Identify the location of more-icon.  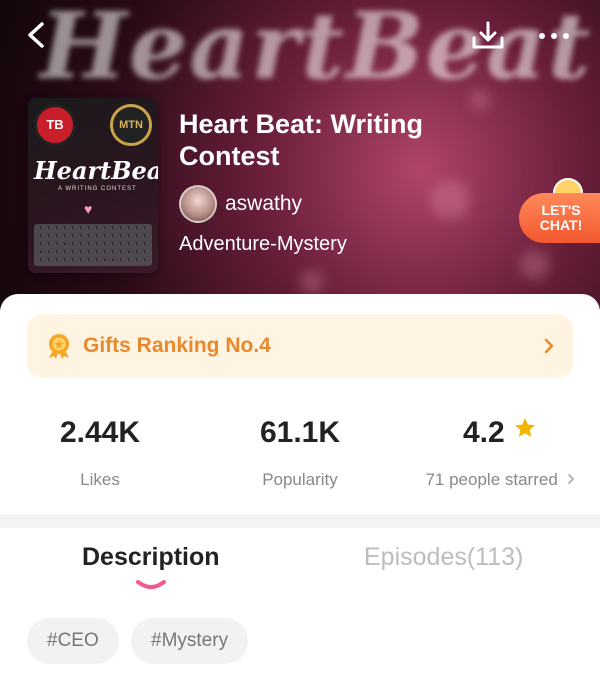
(554, 36).